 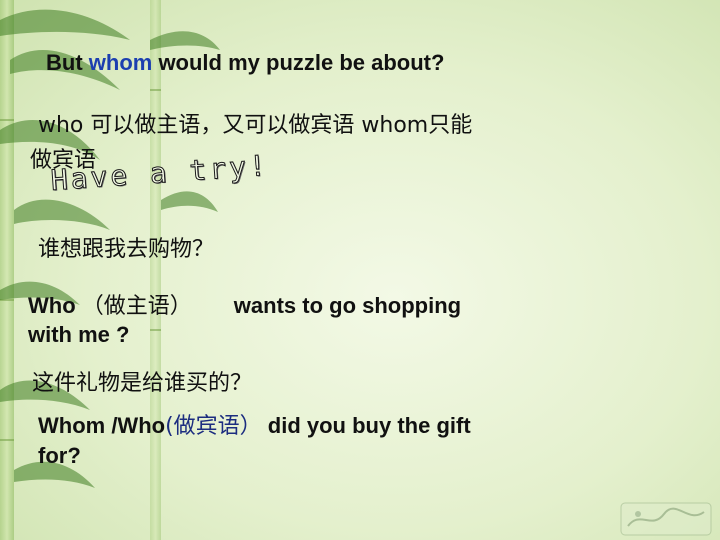 What do you see at coordinates (126, 249) in the screenshot?
I see `example1-chinese: 谁想跟我去购物？` at bounding box center [126, 249].